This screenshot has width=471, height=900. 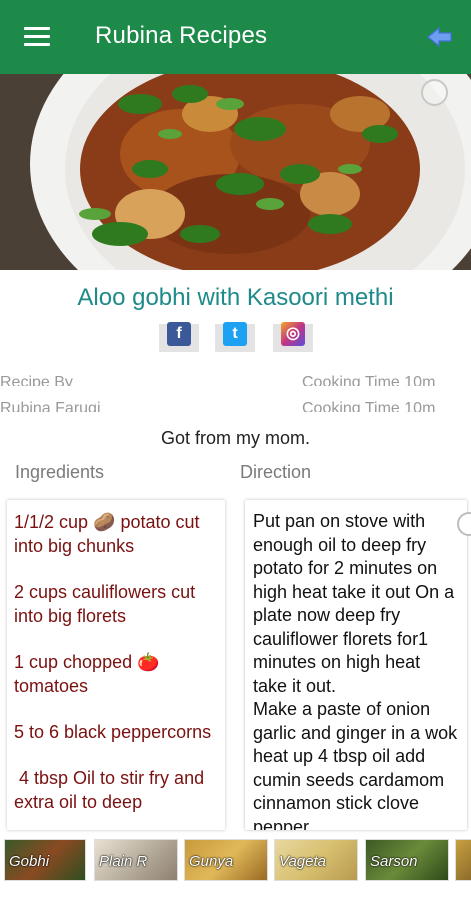 I want to click on related-recipe-thumb: Gunya, so click(x=226, y=860).